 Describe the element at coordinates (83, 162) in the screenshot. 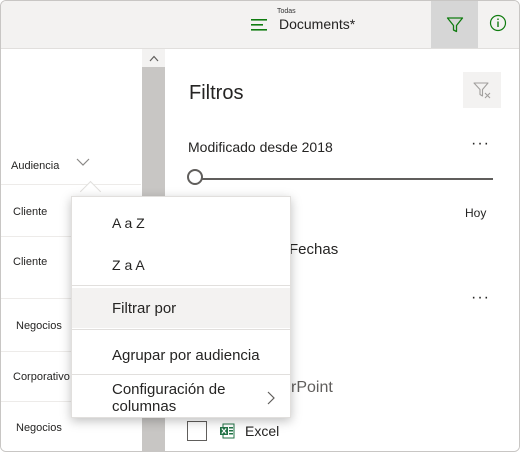

I see `chevron-down-icon` at that location.